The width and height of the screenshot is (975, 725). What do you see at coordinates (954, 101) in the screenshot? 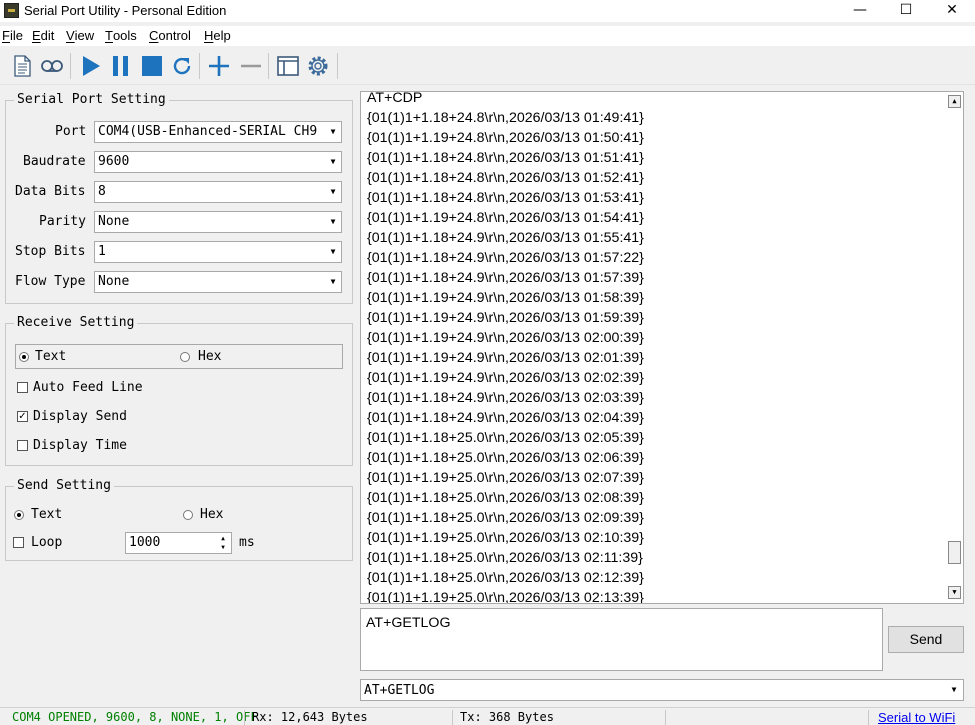
I see `scroll-up-icon: ▲` at bounding box center [954, 101].